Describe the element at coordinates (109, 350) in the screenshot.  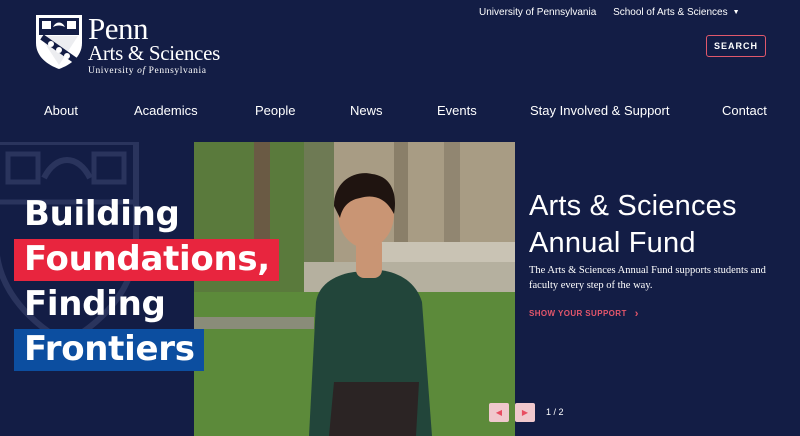
I see `headline-line-4: Frontiers` at that location.